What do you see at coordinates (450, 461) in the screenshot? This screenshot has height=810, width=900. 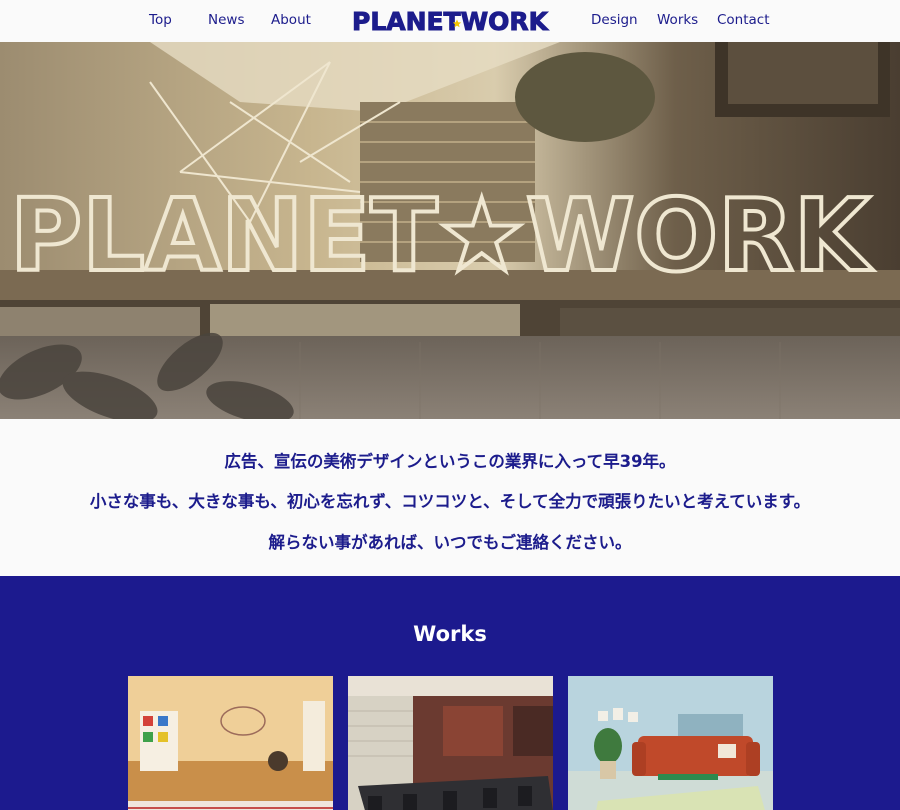 I see `intro-line-1: 広告、宣伝の美術デザインというこの業界に入って早39年。` at bounding box center [450, 461].